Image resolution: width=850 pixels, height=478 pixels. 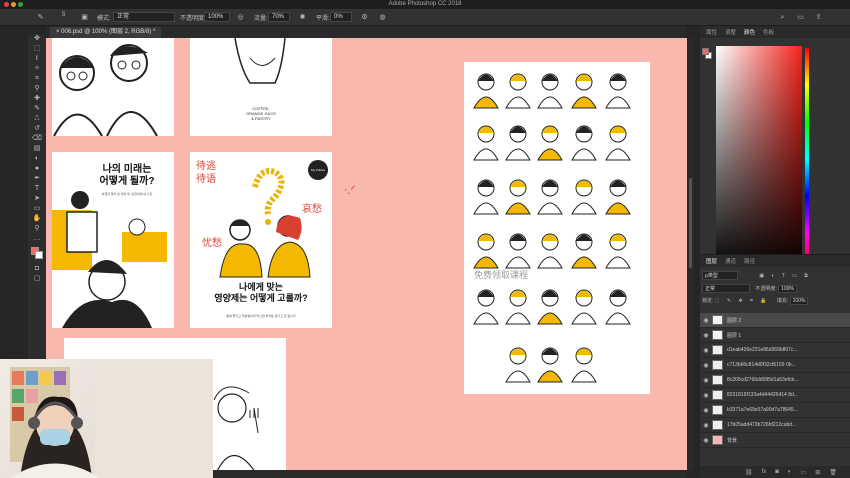 What do you see at coordinates (782, 17) in the screenshot?
I see `search-icon: ⌕` at bounding box center [782, 17].